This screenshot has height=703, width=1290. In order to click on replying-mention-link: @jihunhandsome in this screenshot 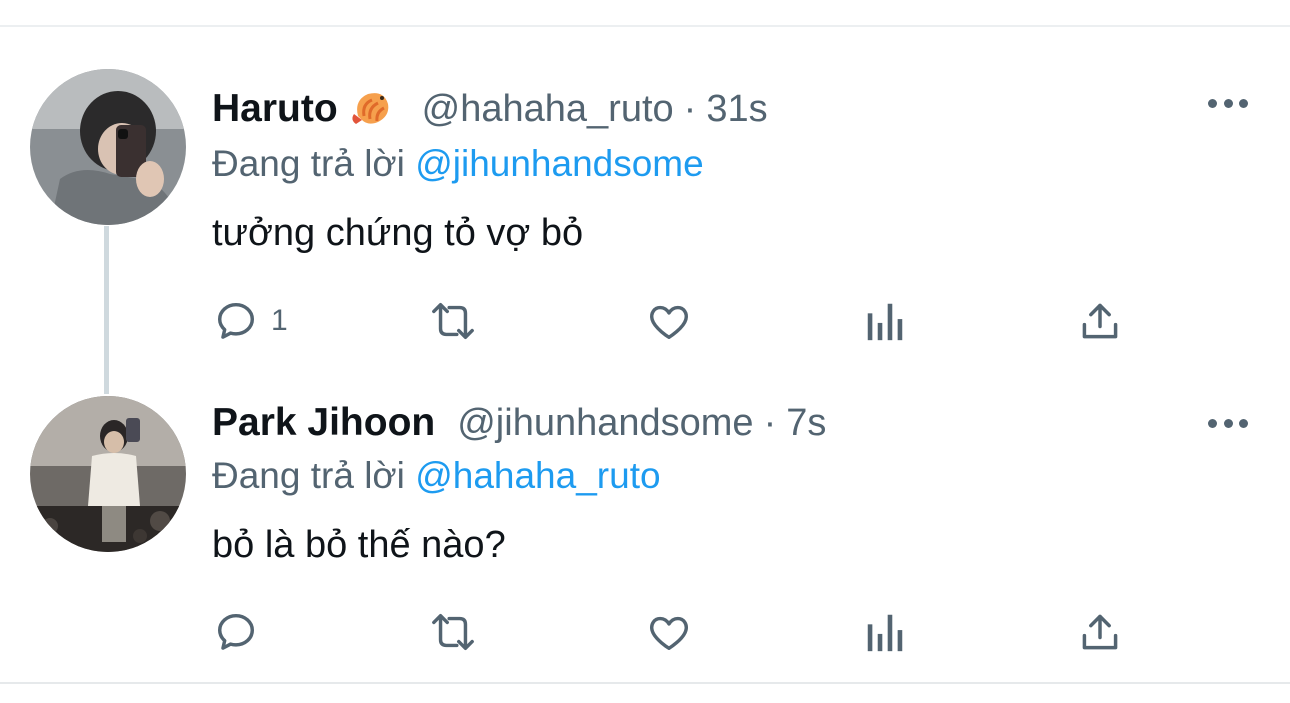, I will do `click(559, 163)`.